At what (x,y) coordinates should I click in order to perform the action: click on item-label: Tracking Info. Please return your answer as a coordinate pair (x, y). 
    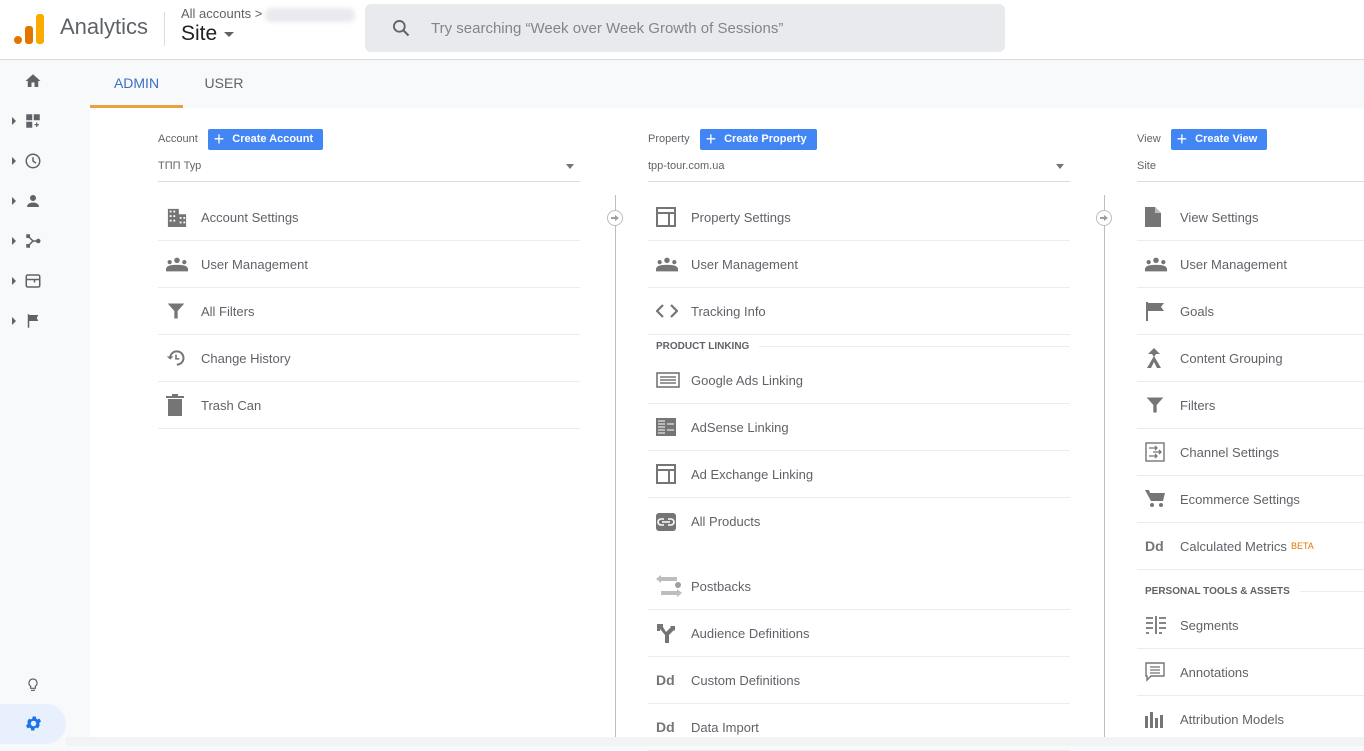
    Looking at the image, I should click on (728, 311).